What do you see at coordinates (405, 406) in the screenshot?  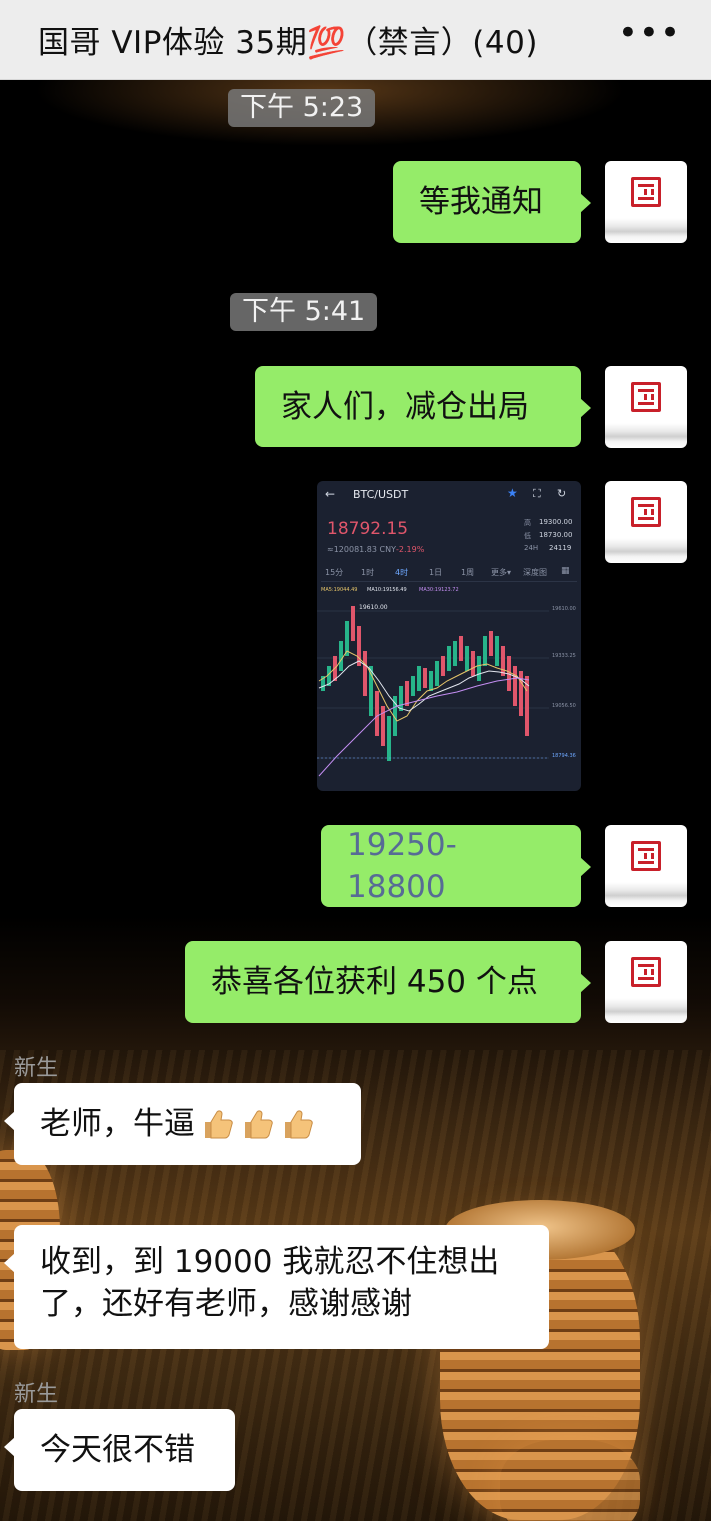 I see `message-text: 家人们，减仓出局` at bounding box center [405, 406].